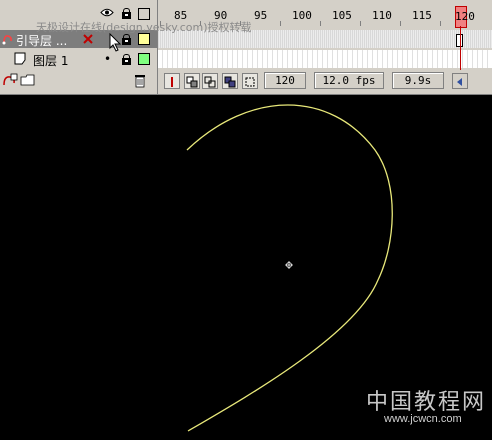 The image size is (492, 440). I want to click on layer-icon, so click(20, 58).